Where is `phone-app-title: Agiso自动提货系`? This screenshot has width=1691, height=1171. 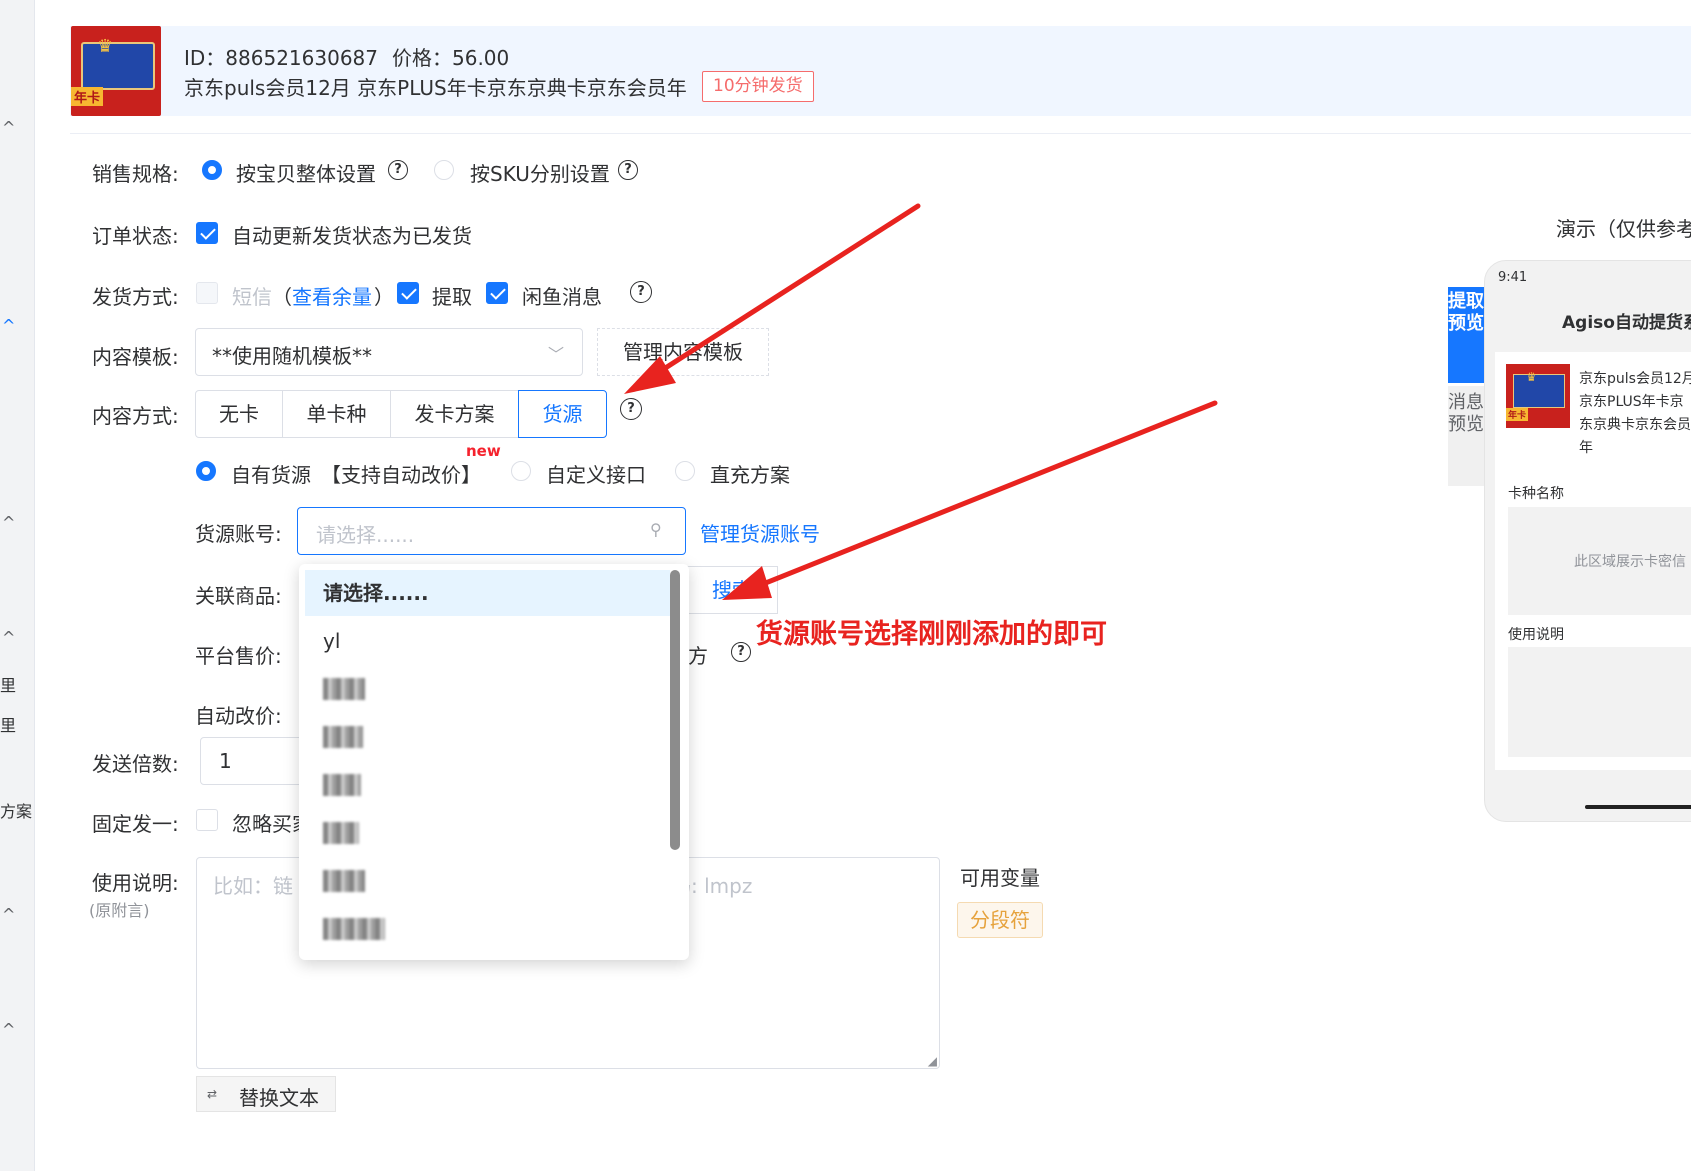
phone-app-title: Agiso自动提货系 is located at coordinates (1626, 323).